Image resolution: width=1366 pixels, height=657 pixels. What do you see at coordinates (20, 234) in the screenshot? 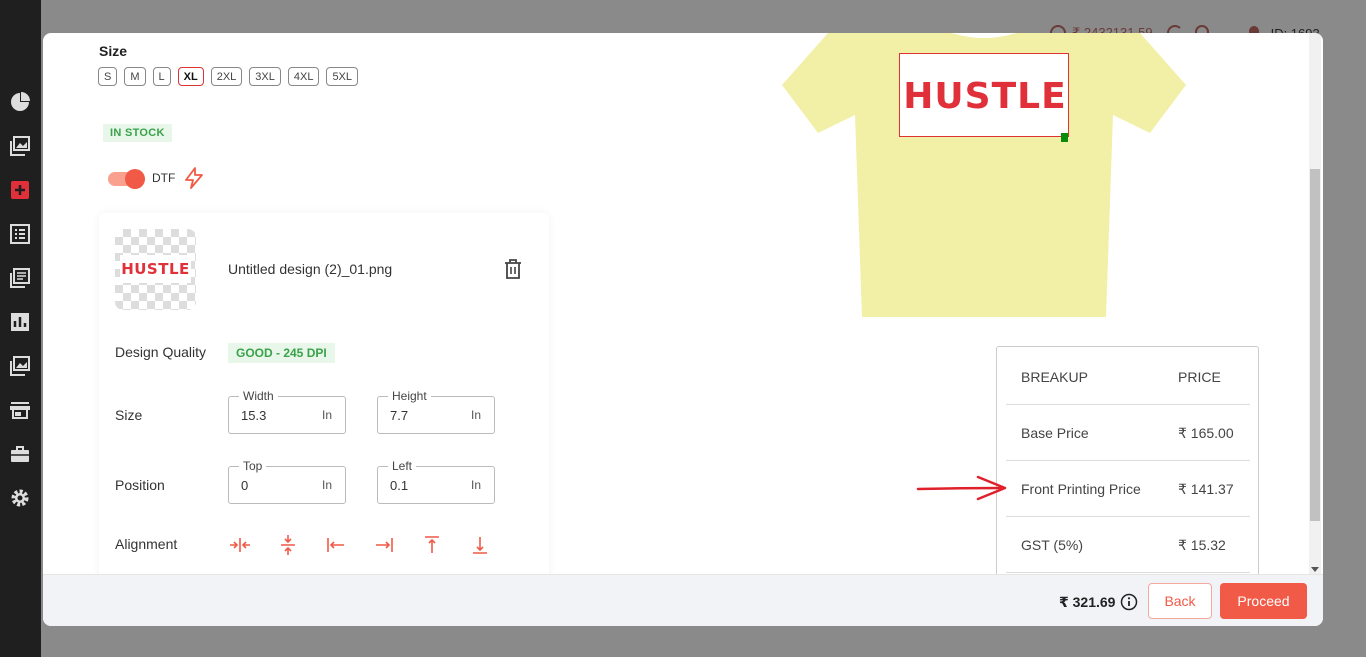
I see `orders-list-icon` at bounding box center [20, 234].